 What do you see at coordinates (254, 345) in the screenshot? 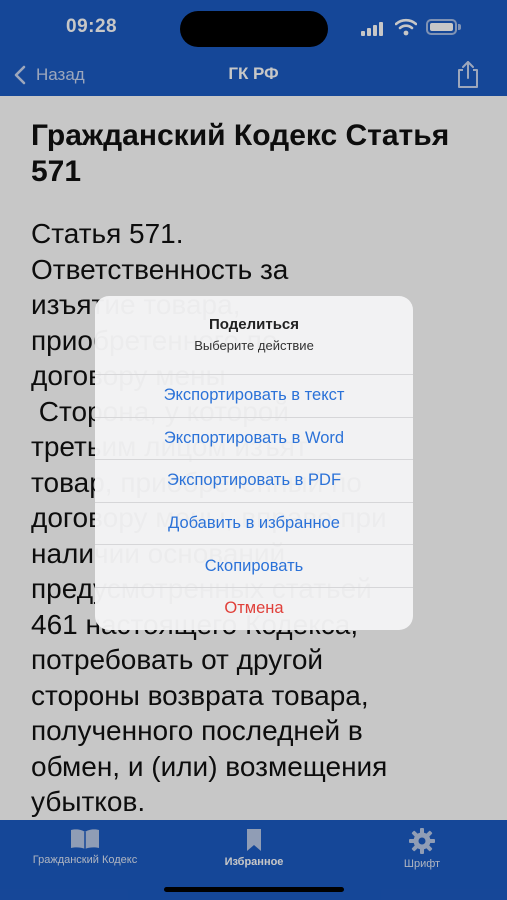
I see `action-sheet-message: Выберите действие` at bounding box center [254, 345].